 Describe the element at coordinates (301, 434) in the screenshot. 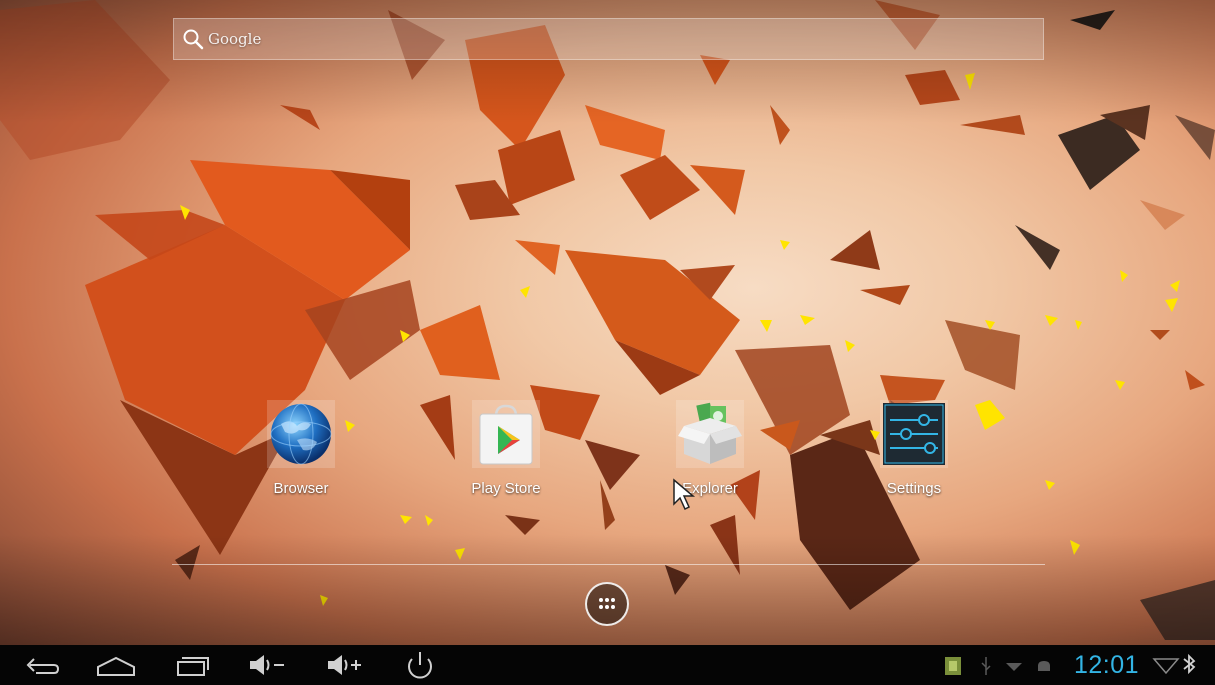

I see `globe-icon` at that location.